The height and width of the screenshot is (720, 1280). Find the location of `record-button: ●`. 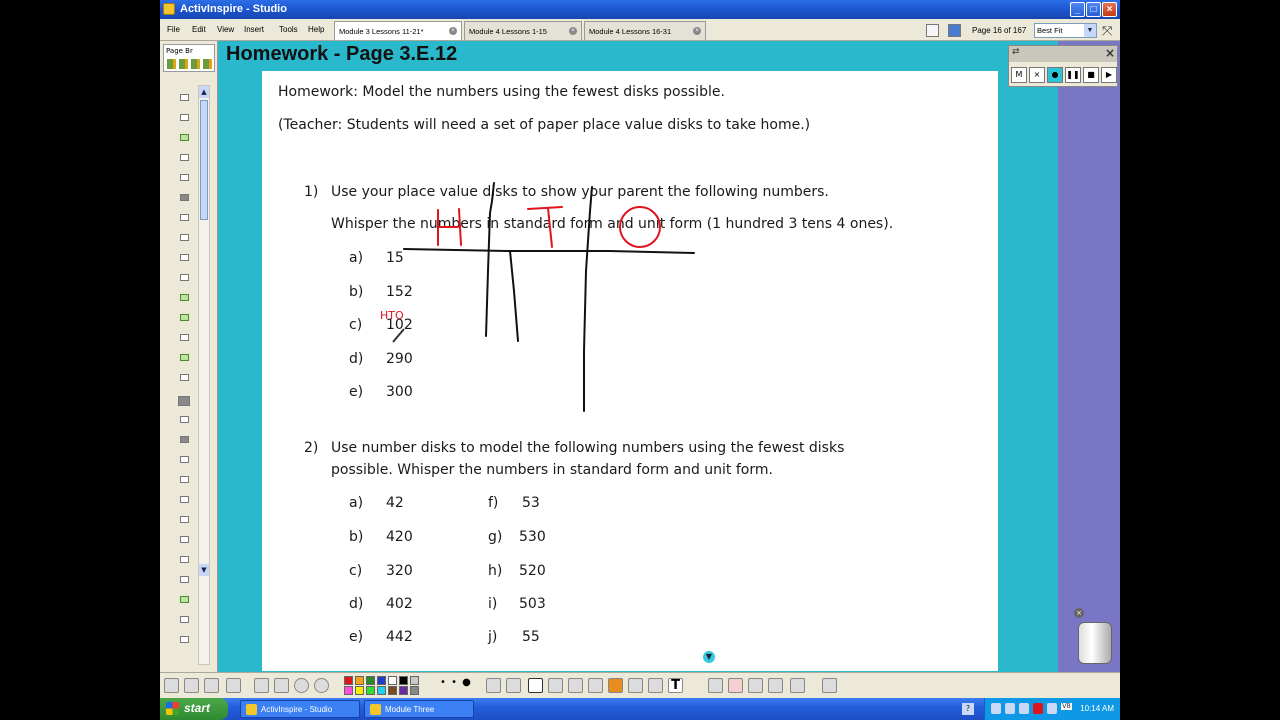

record-button: ● is located at coordinates (1055, 75).